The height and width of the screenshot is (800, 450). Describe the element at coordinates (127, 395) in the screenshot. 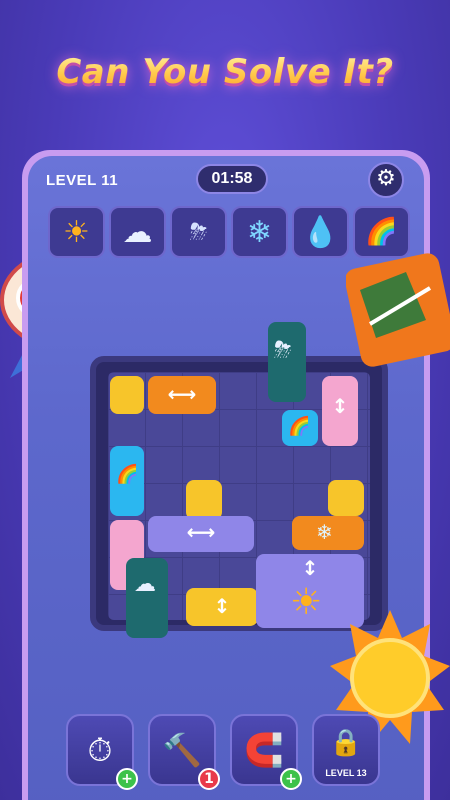

I see `block-yellow-small` at that location.